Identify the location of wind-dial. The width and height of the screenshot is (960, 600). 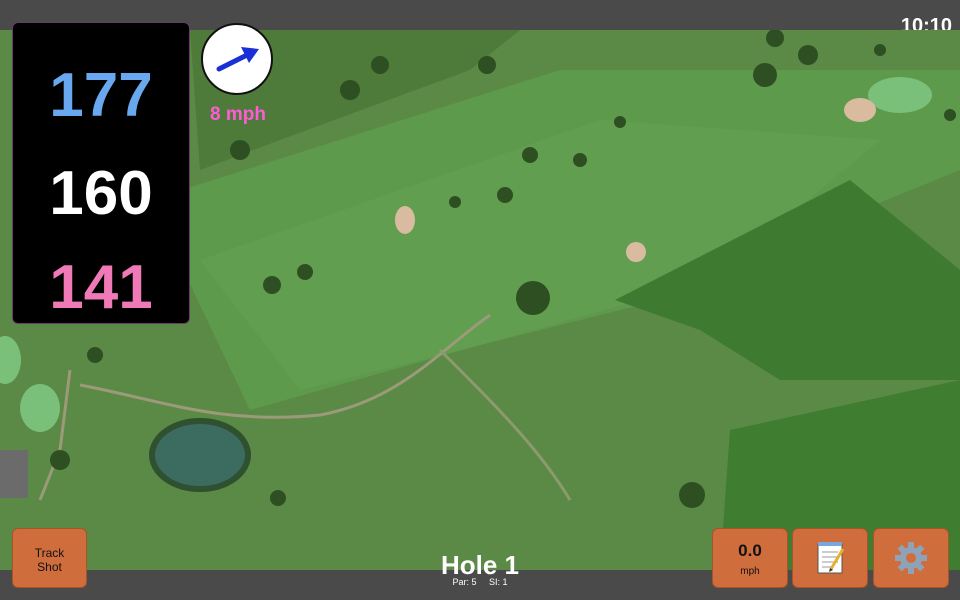
(237, 59).